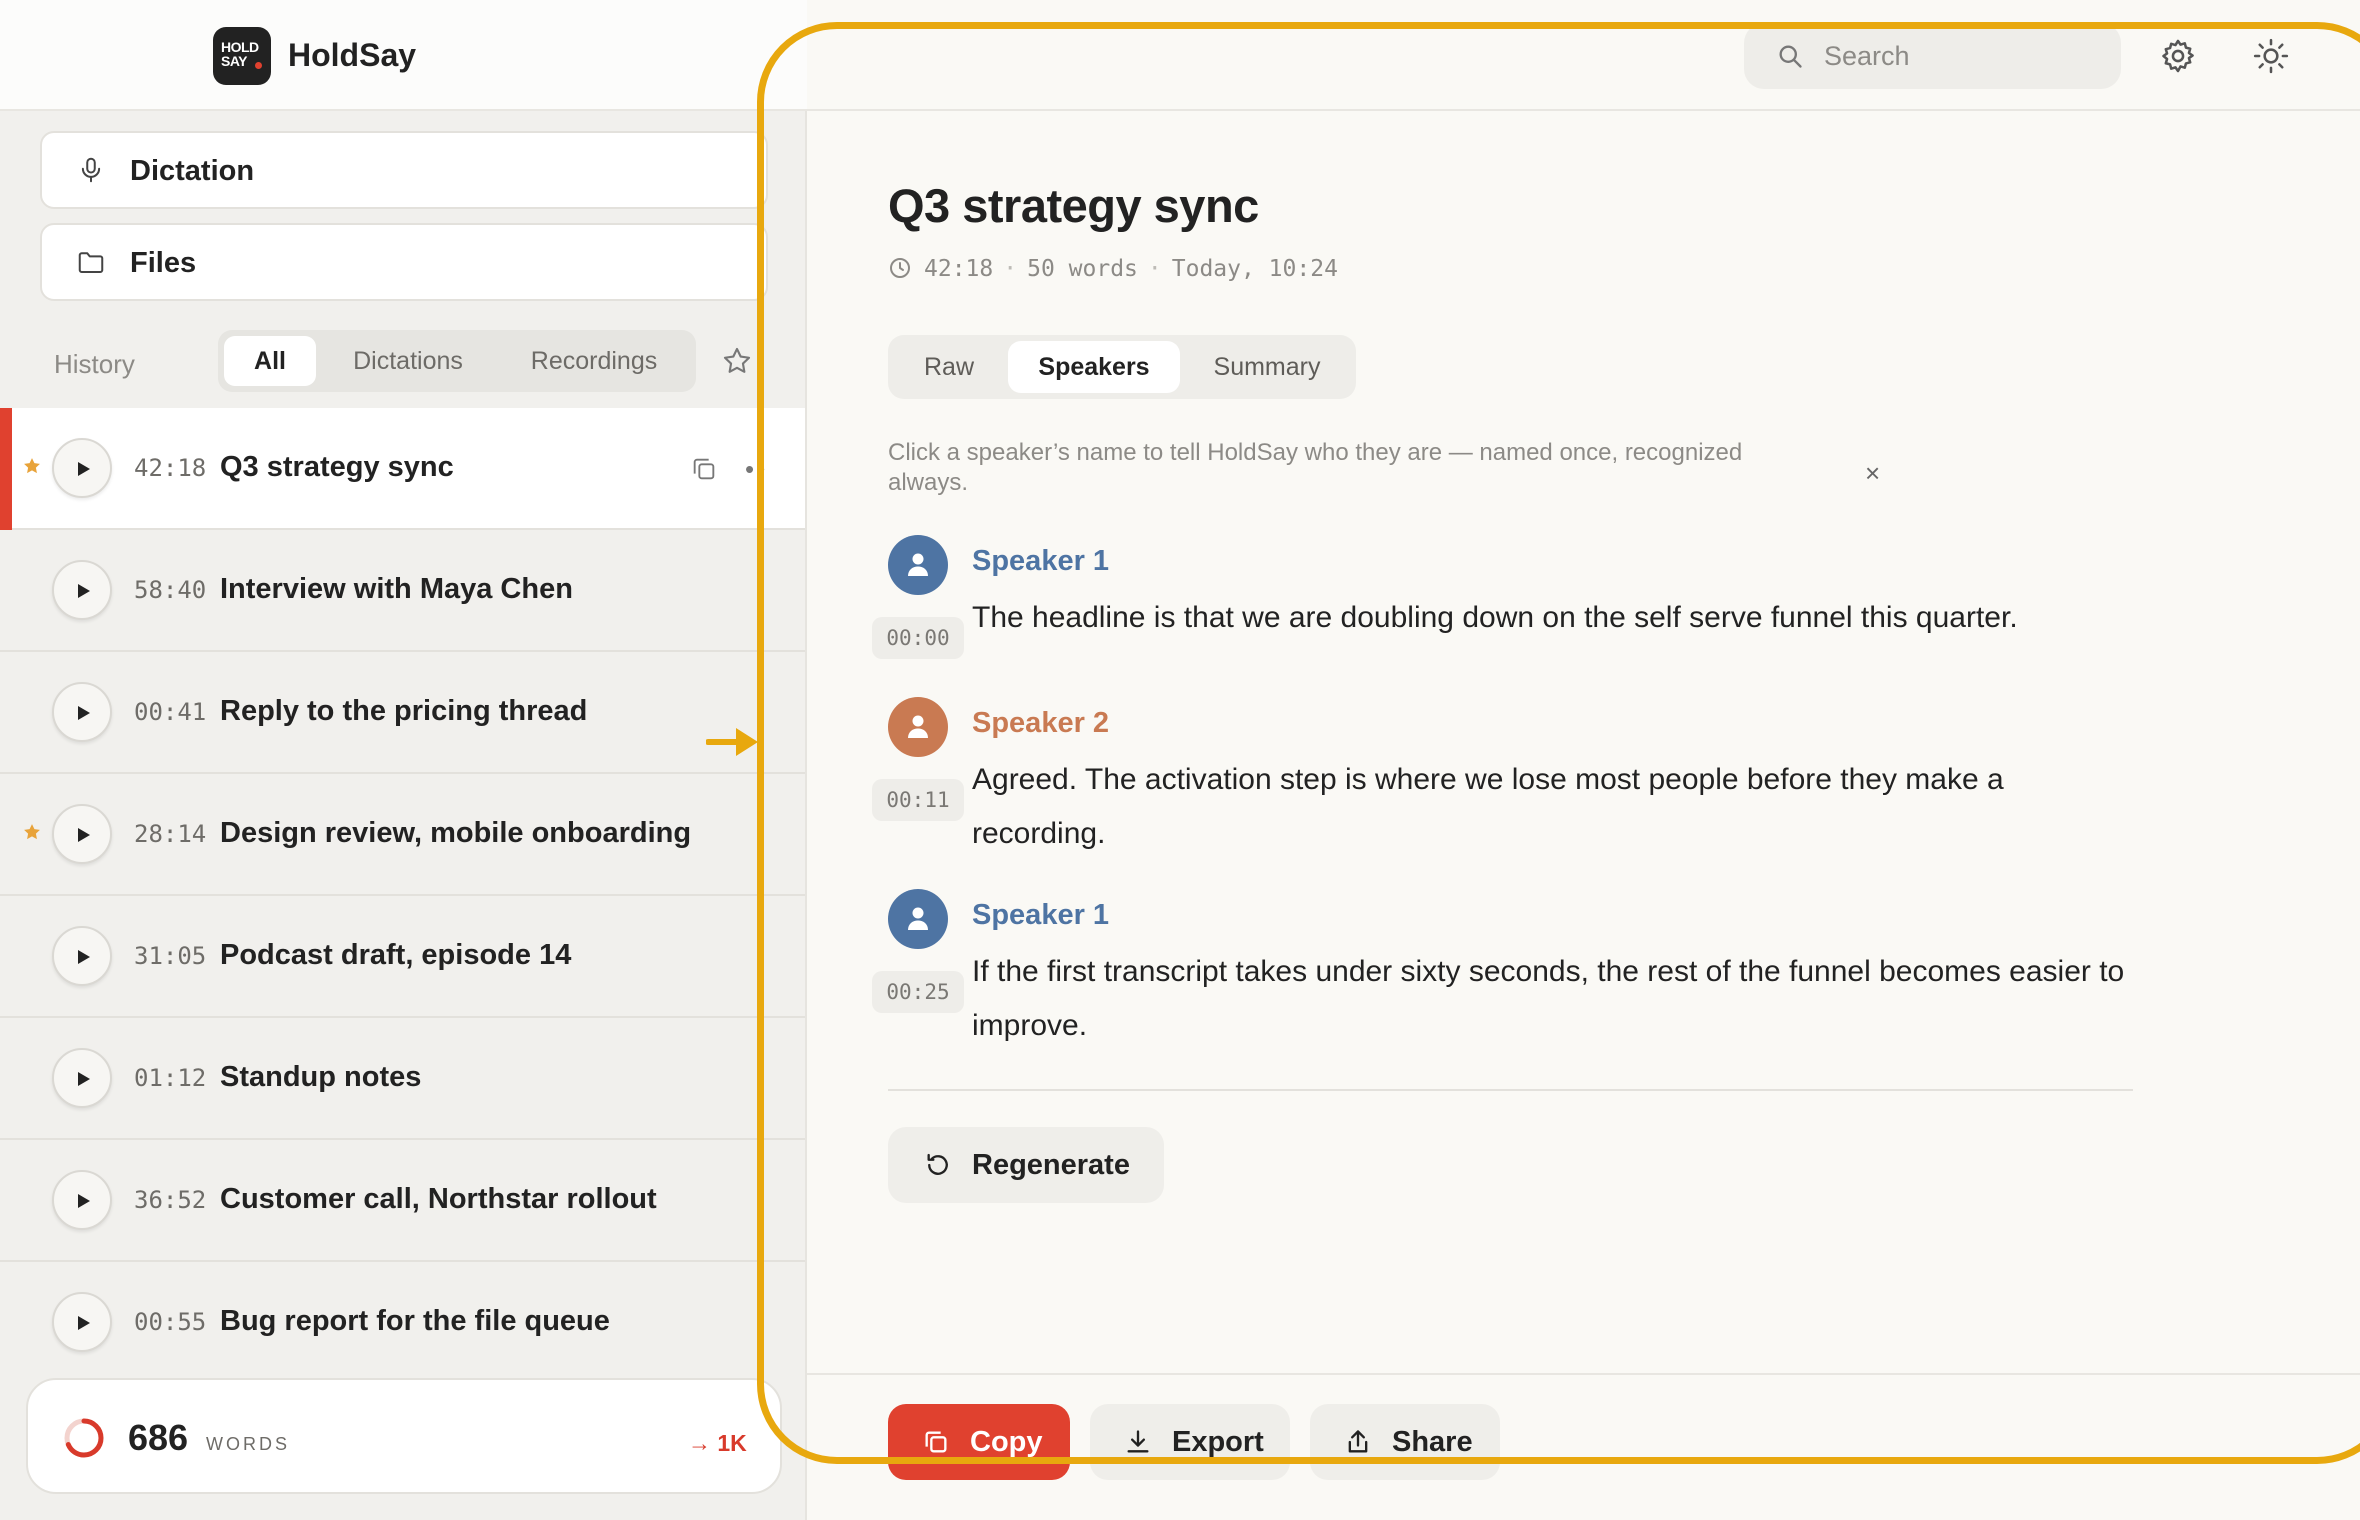 The height and width of the screenshot is (1520, 2360). Describe the element at coordinates (737, 361) in the screenshot. I see `starred-filter-icon` at that location.